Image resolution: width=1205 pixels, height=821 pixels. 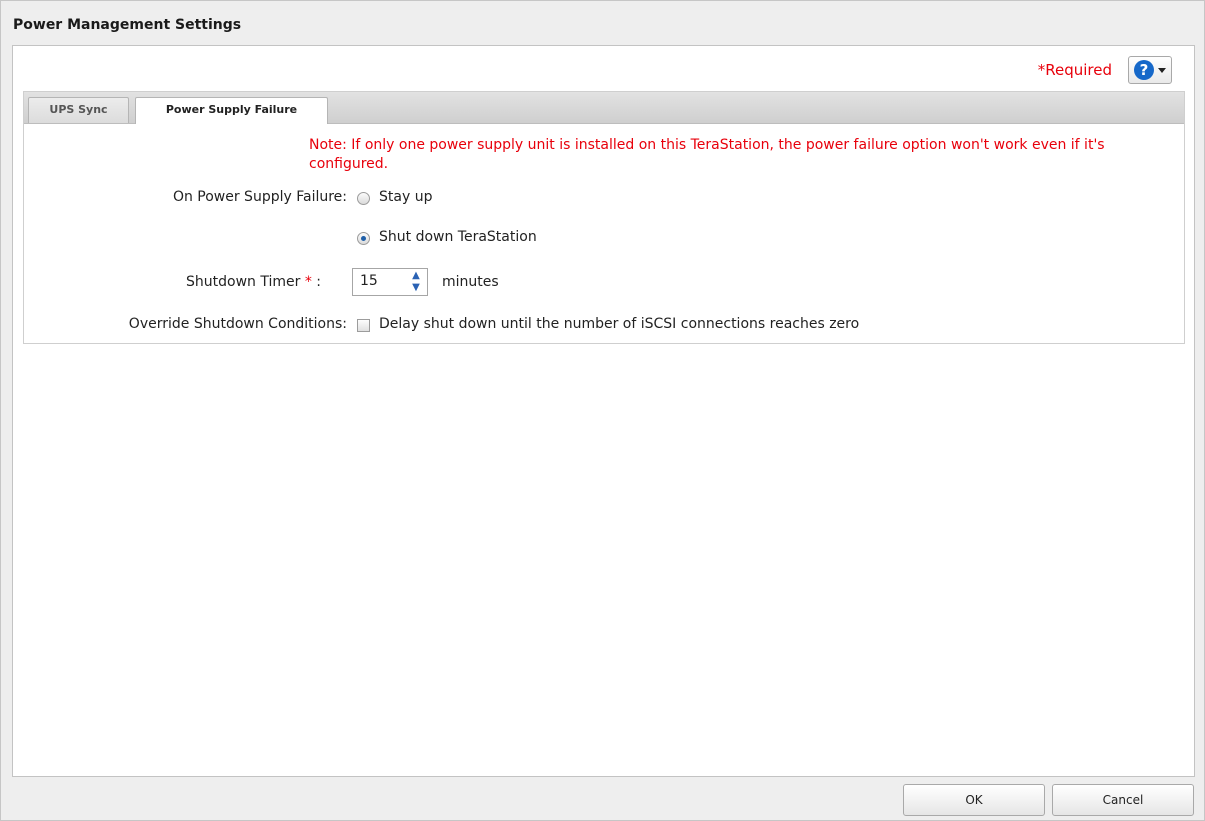 I want to click on shutdown-timer-value: 15, so click(x=369, y=281).